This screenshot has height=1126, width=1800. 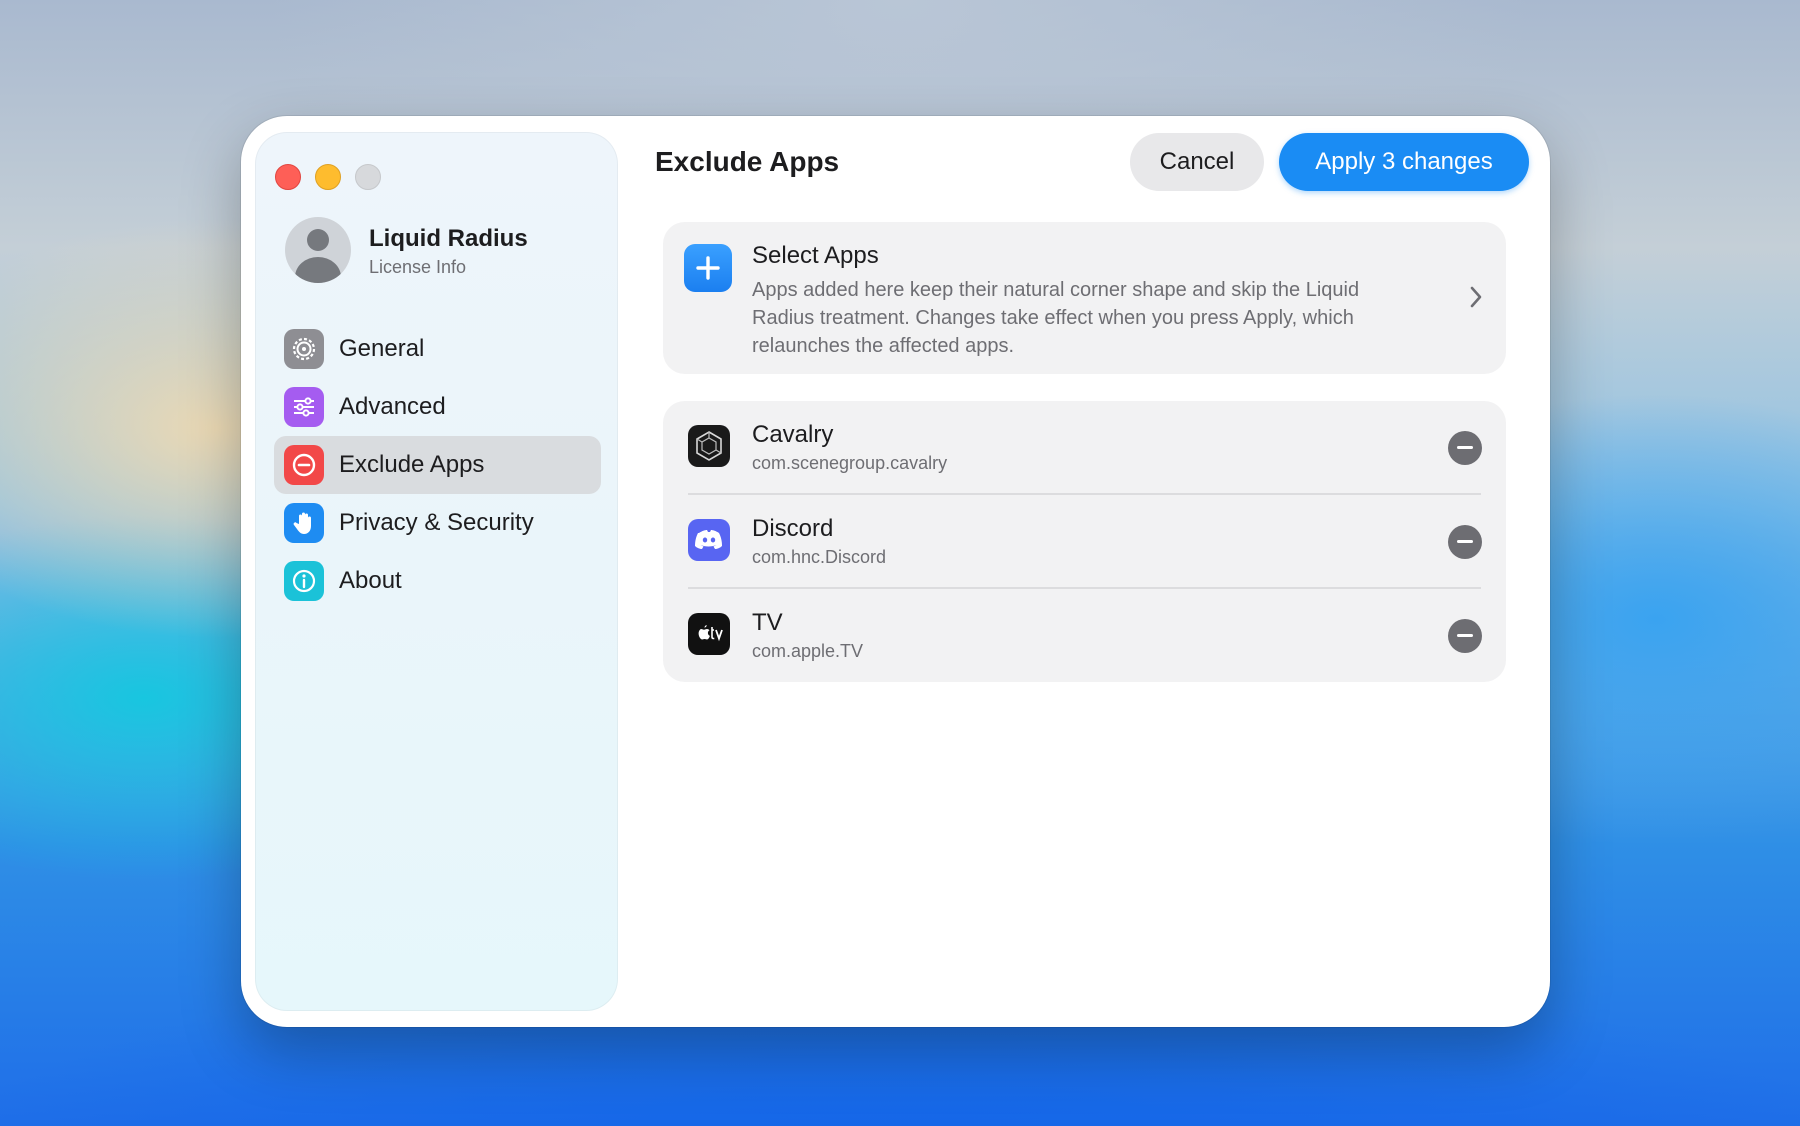 I want to click on info-icon, so click(x=304, y=581).